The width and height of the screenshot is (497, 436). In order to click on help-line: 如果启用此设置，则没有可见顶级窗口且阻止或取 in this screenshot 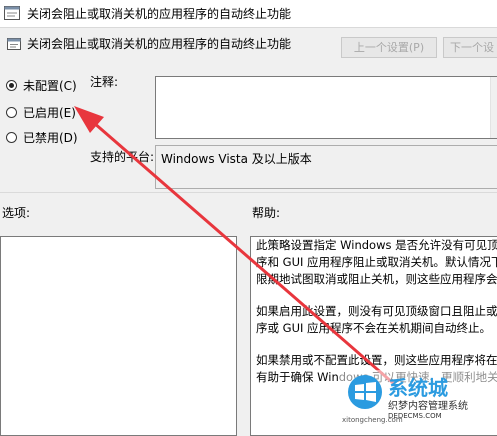, I will do `click(376, 311)`.